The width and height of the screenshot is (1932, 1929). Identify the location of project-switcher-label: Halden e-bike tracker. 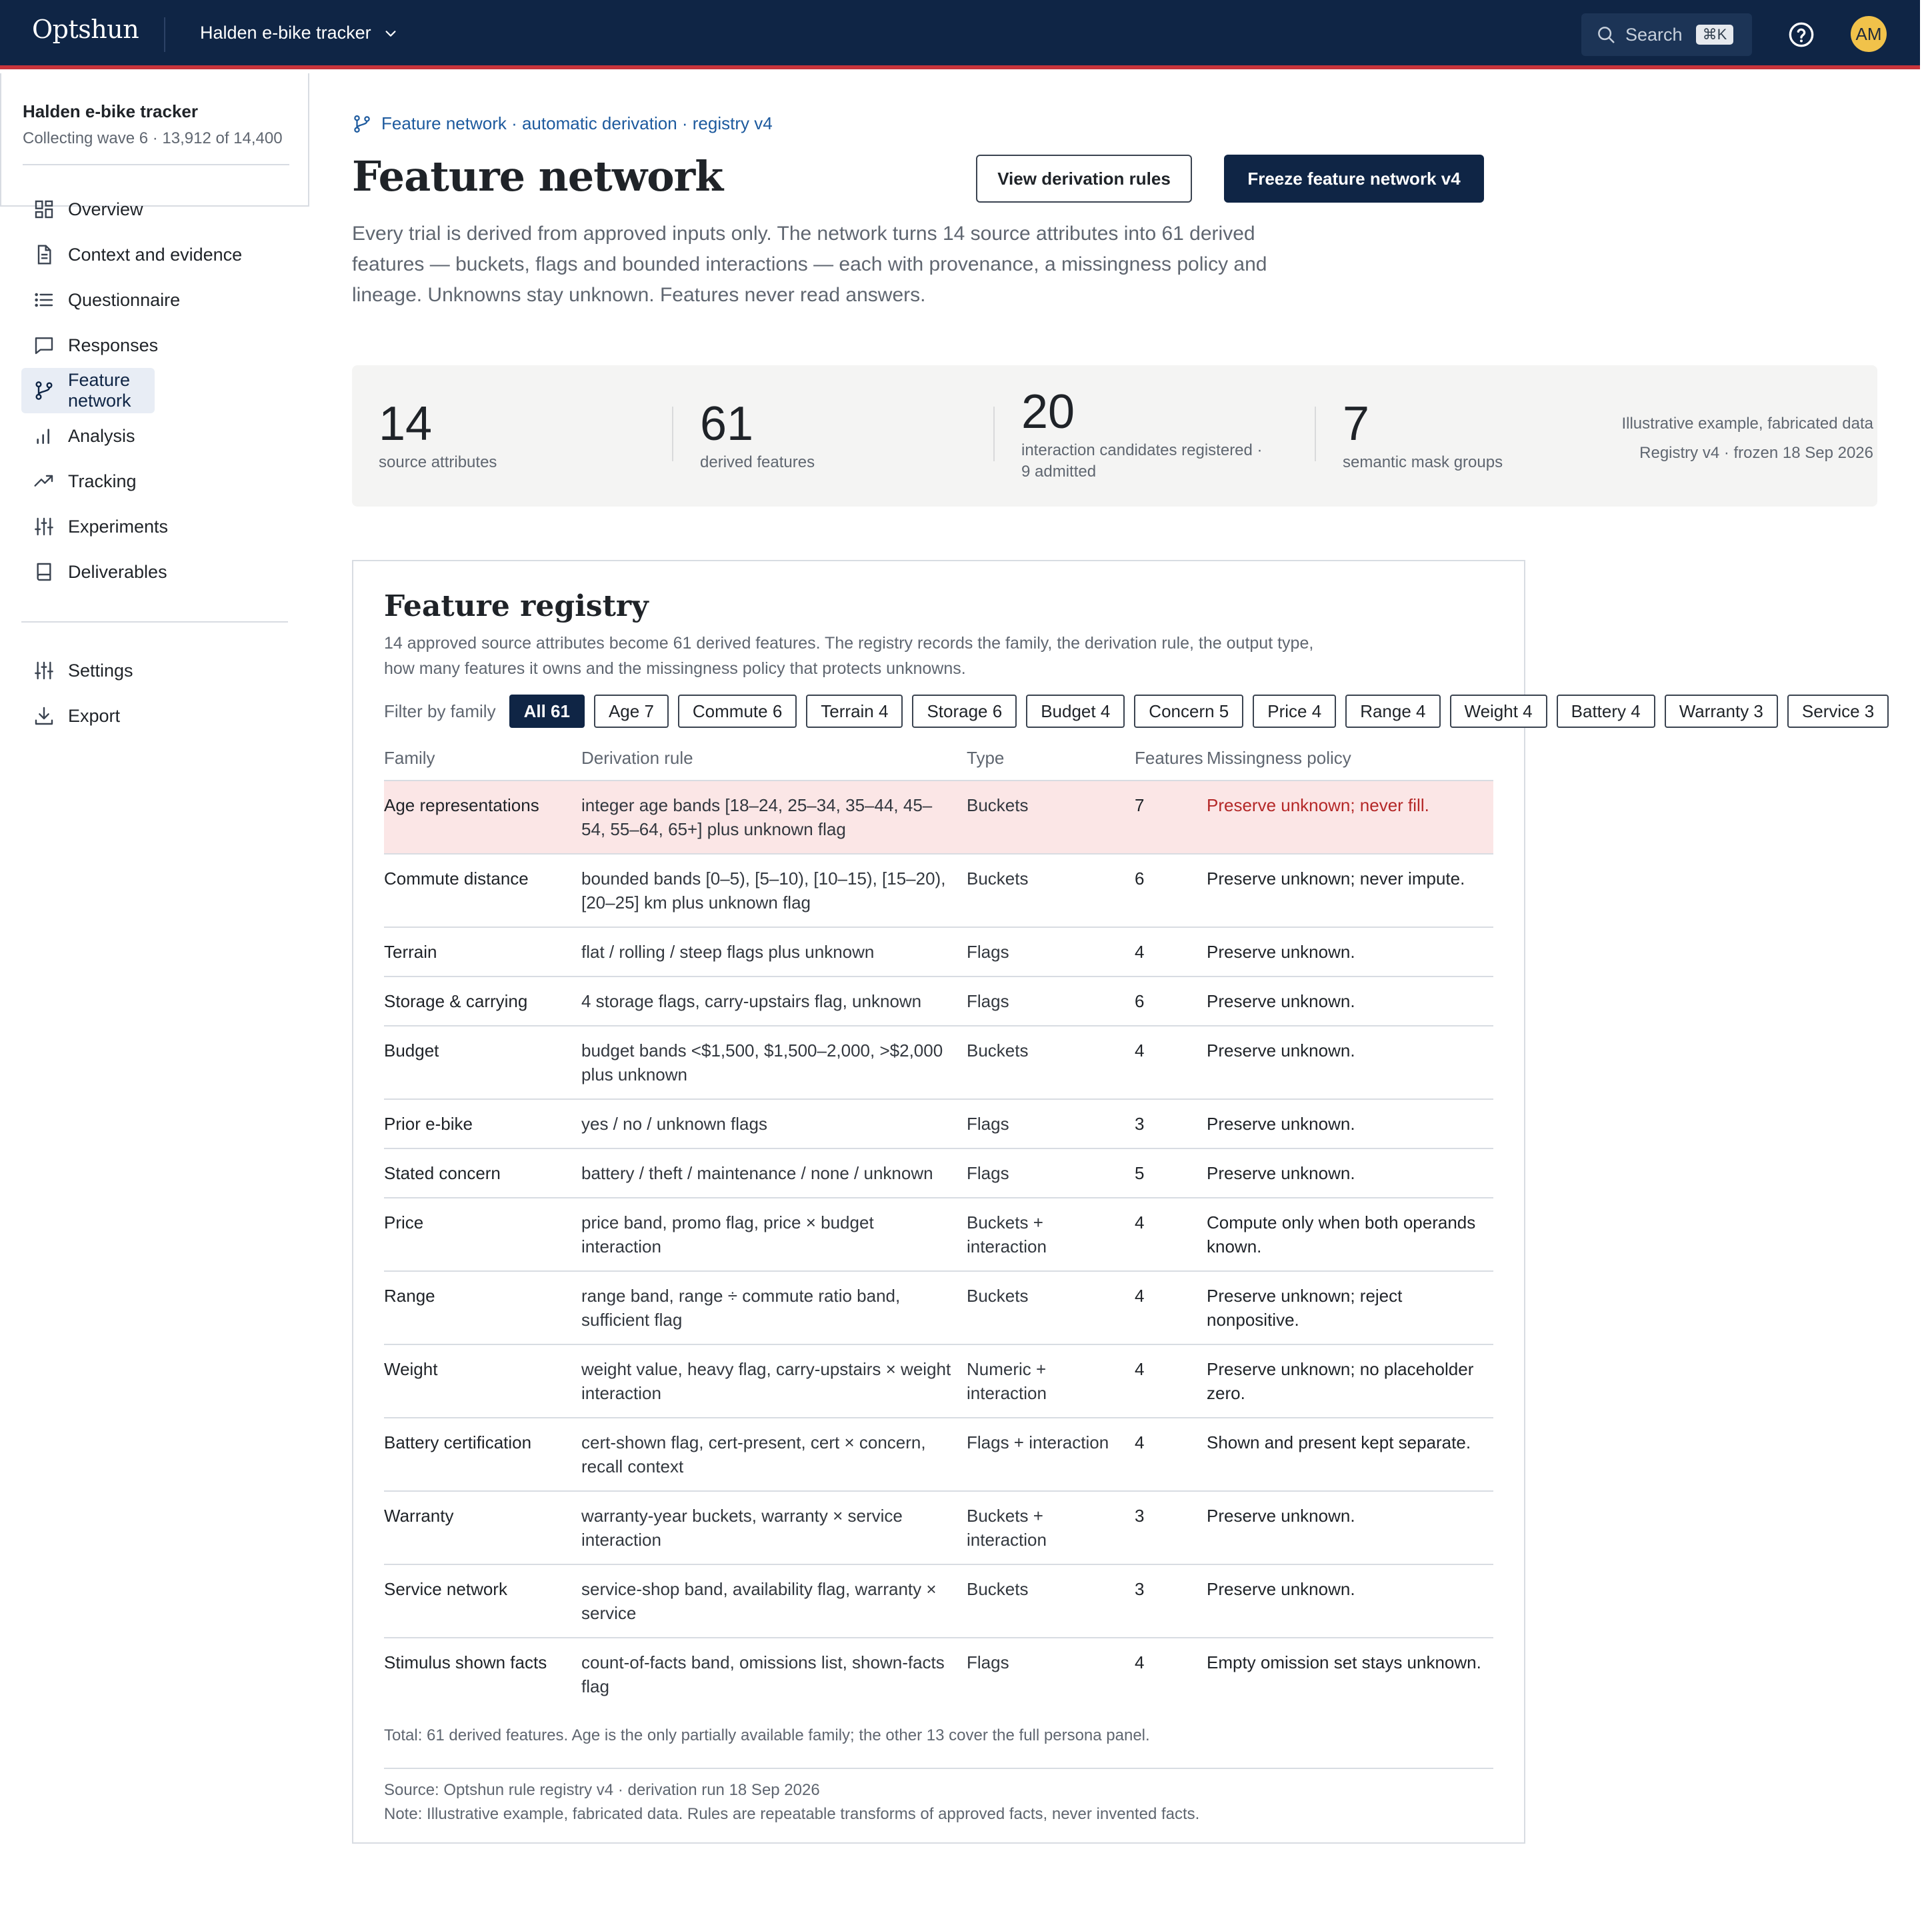
(285, 33).